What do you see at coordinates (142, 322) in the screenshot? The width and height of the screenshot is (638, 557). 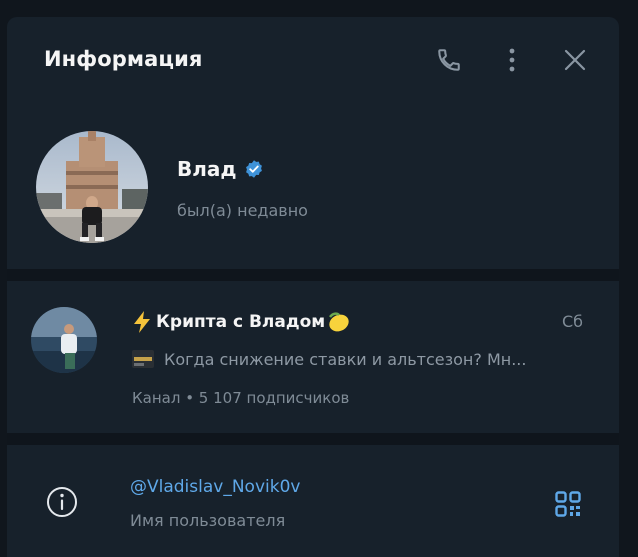 I see `lightning-emoji` at bounding box center [142, 322].